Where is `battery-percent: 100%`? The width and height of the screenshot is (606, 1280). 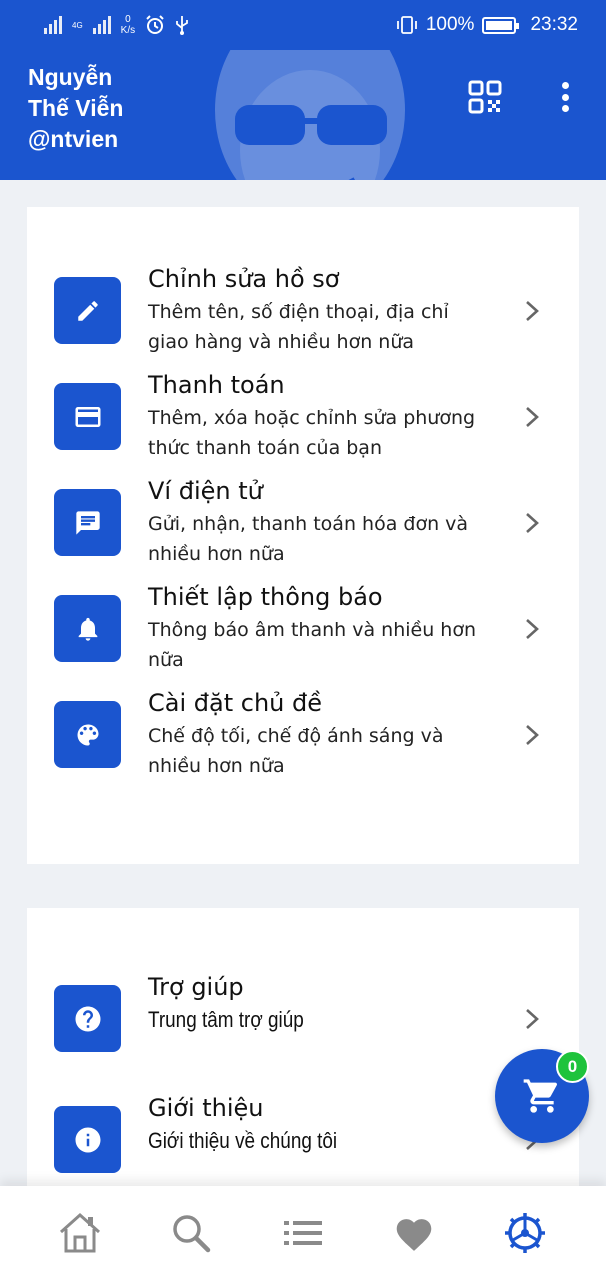 battery-percent: 100% is located at coordinates (450, 24).